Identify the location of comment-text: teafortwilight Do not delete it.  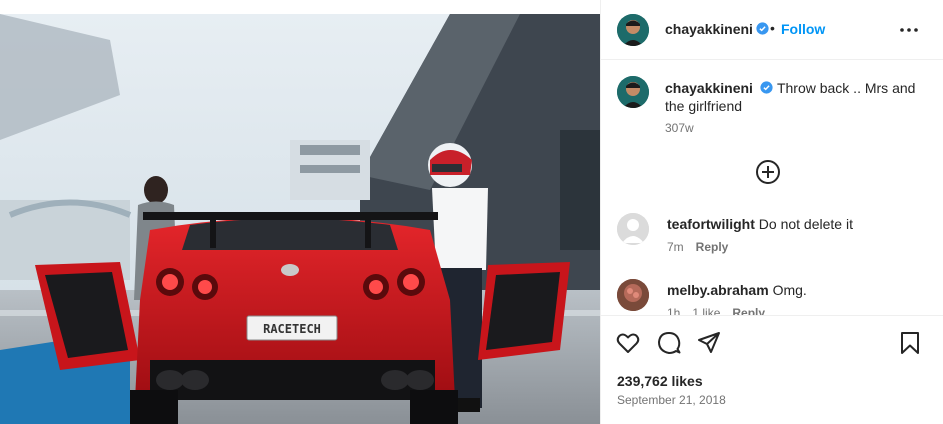
(760, 224).